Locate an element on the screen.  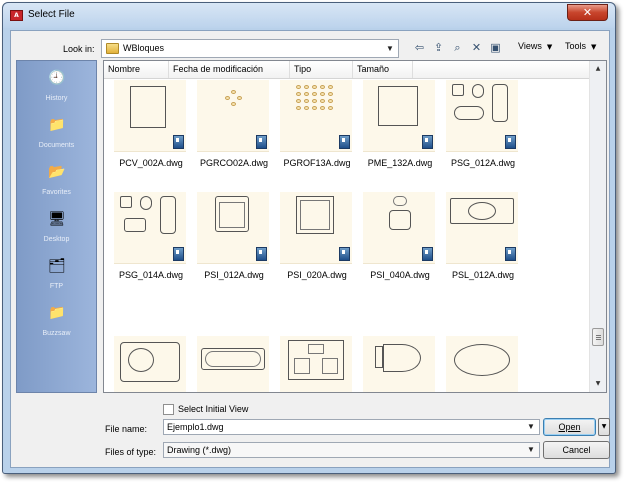
file-item: PSL_012A.dwg is located at coordinates (483, 247).